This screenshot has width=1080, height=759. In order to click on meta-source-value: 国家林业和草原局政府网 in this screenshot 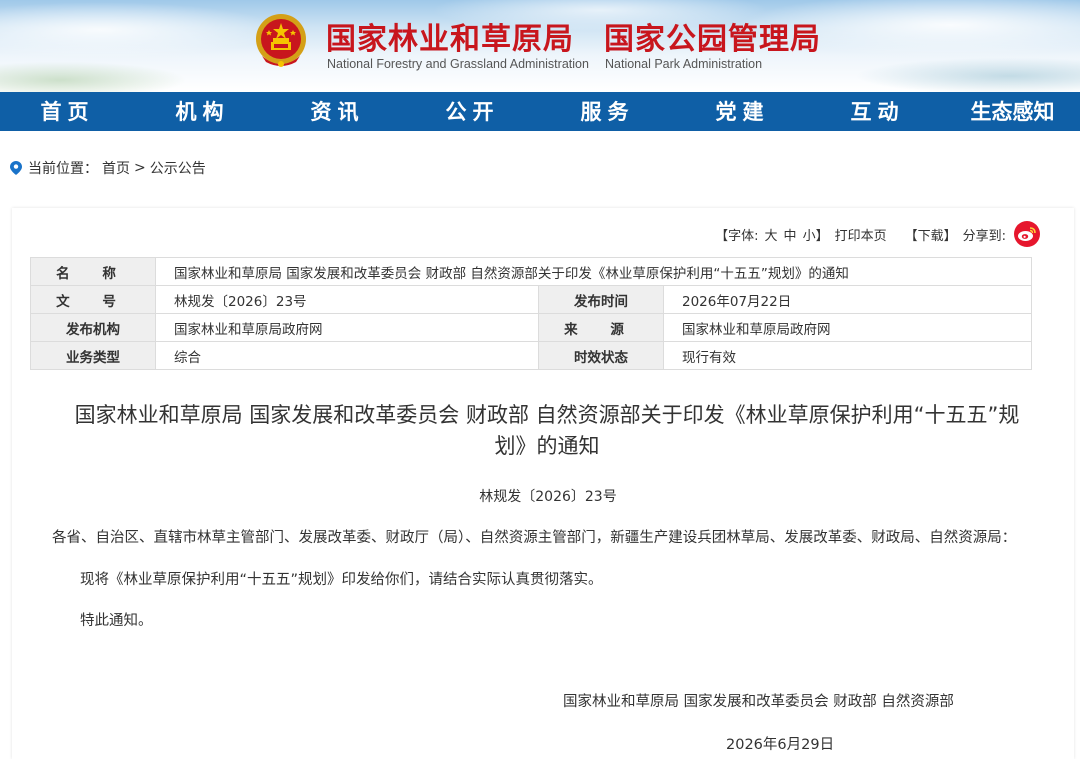, I will do `click(847, 327)`.